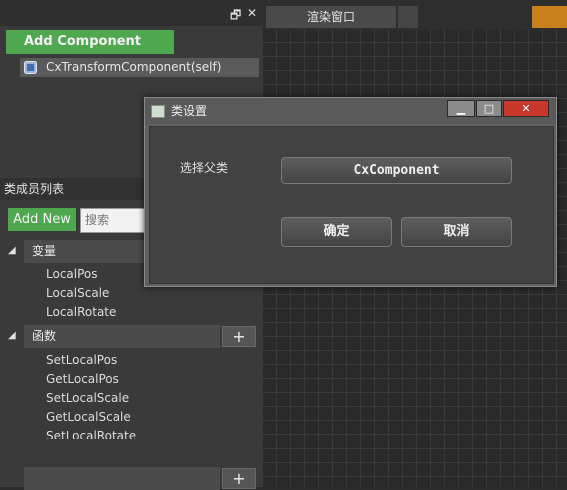 The height and width of the screenshot is (490, 567). What do you see at coordinates (408, 17) in the screenshot?
I see `tab-arrow` at bounding box center [408, 17].